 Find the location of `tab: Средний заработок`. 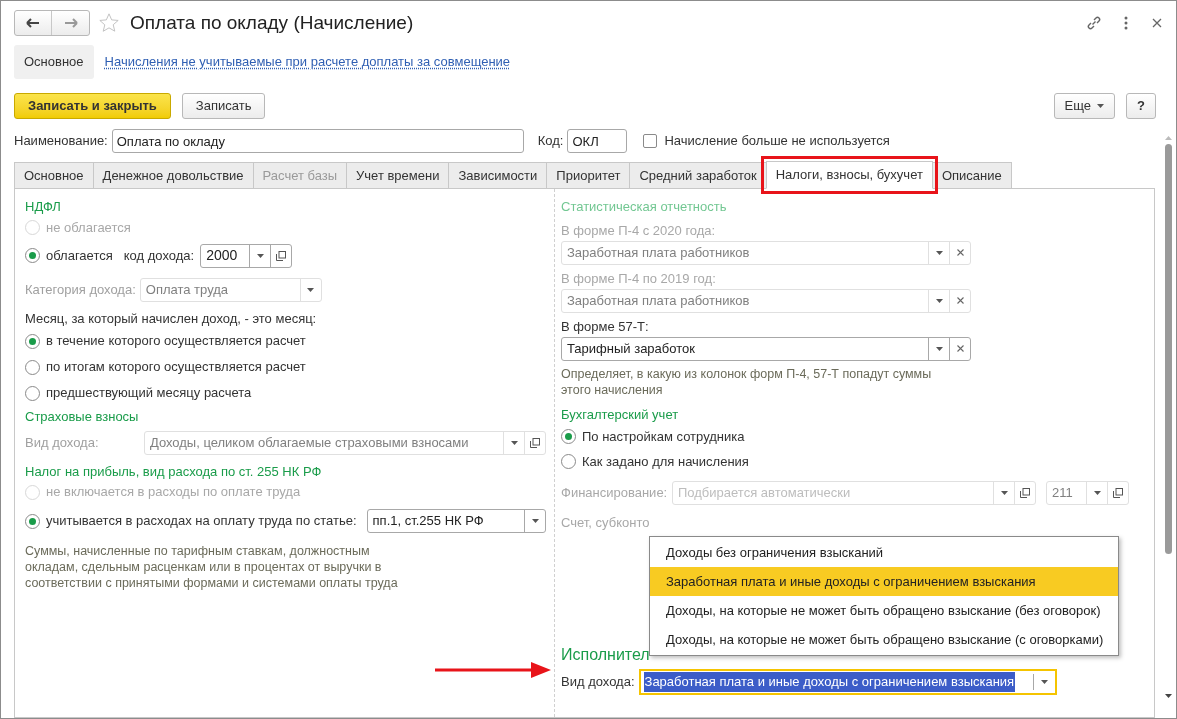

tab: Средний заработок is located at coordinates (698, 175).